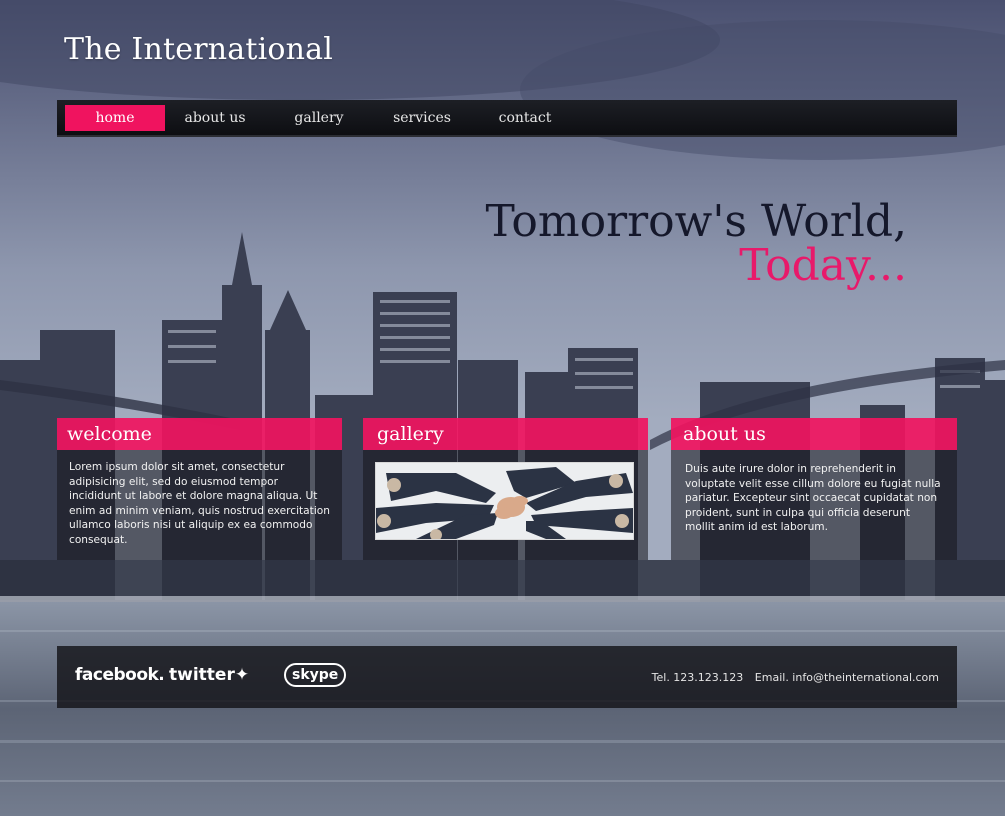 This screenshot has height=816, width=1005. I want to click on twitter-label: twitter, so click(202, 675).